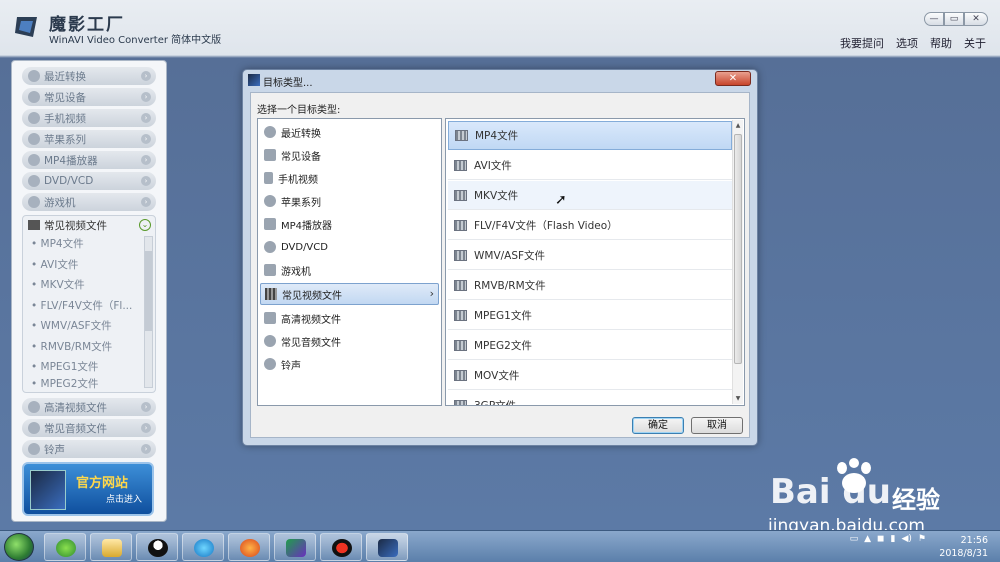  Describe the element at coordinates (79, 285) in the screenshot. I see `sidebar-subitem: • MKV文件` at that location.